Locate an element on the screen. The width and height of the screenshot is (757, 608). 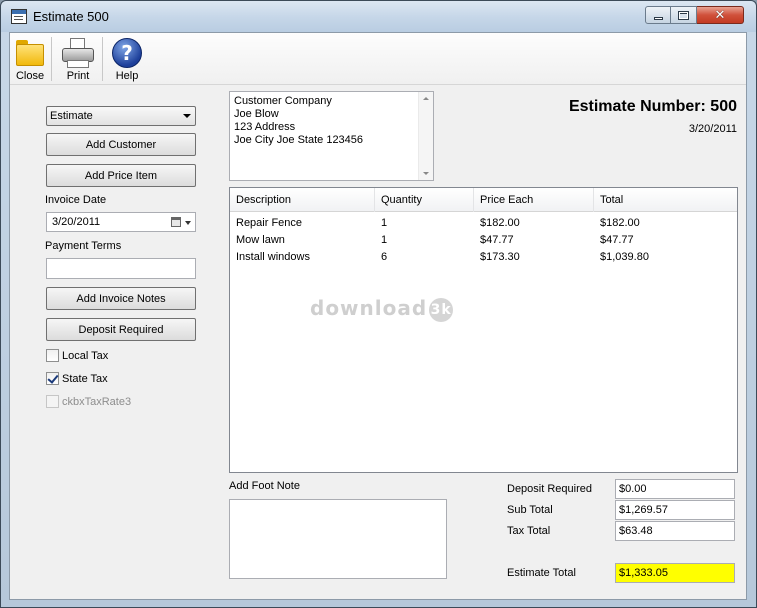
watermark-text: download is located at coordinates (369, 308).